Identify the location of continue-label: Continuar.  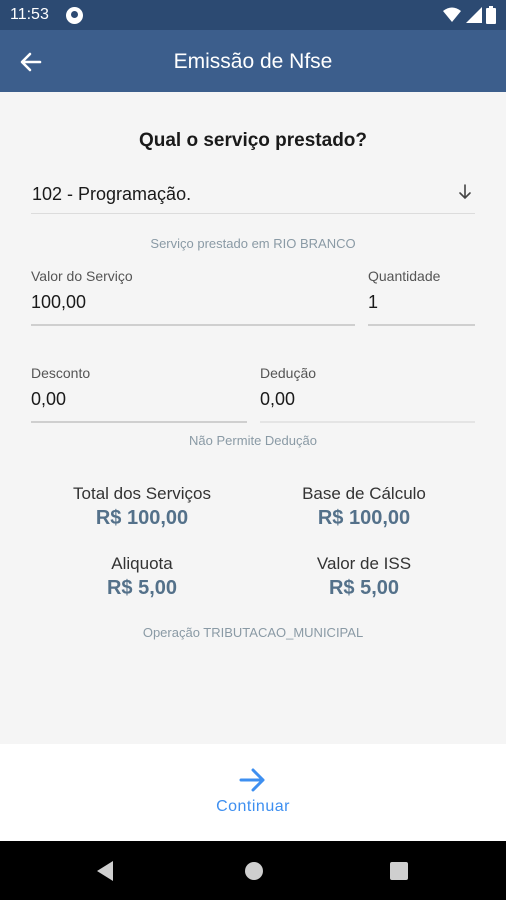
(253, 806).